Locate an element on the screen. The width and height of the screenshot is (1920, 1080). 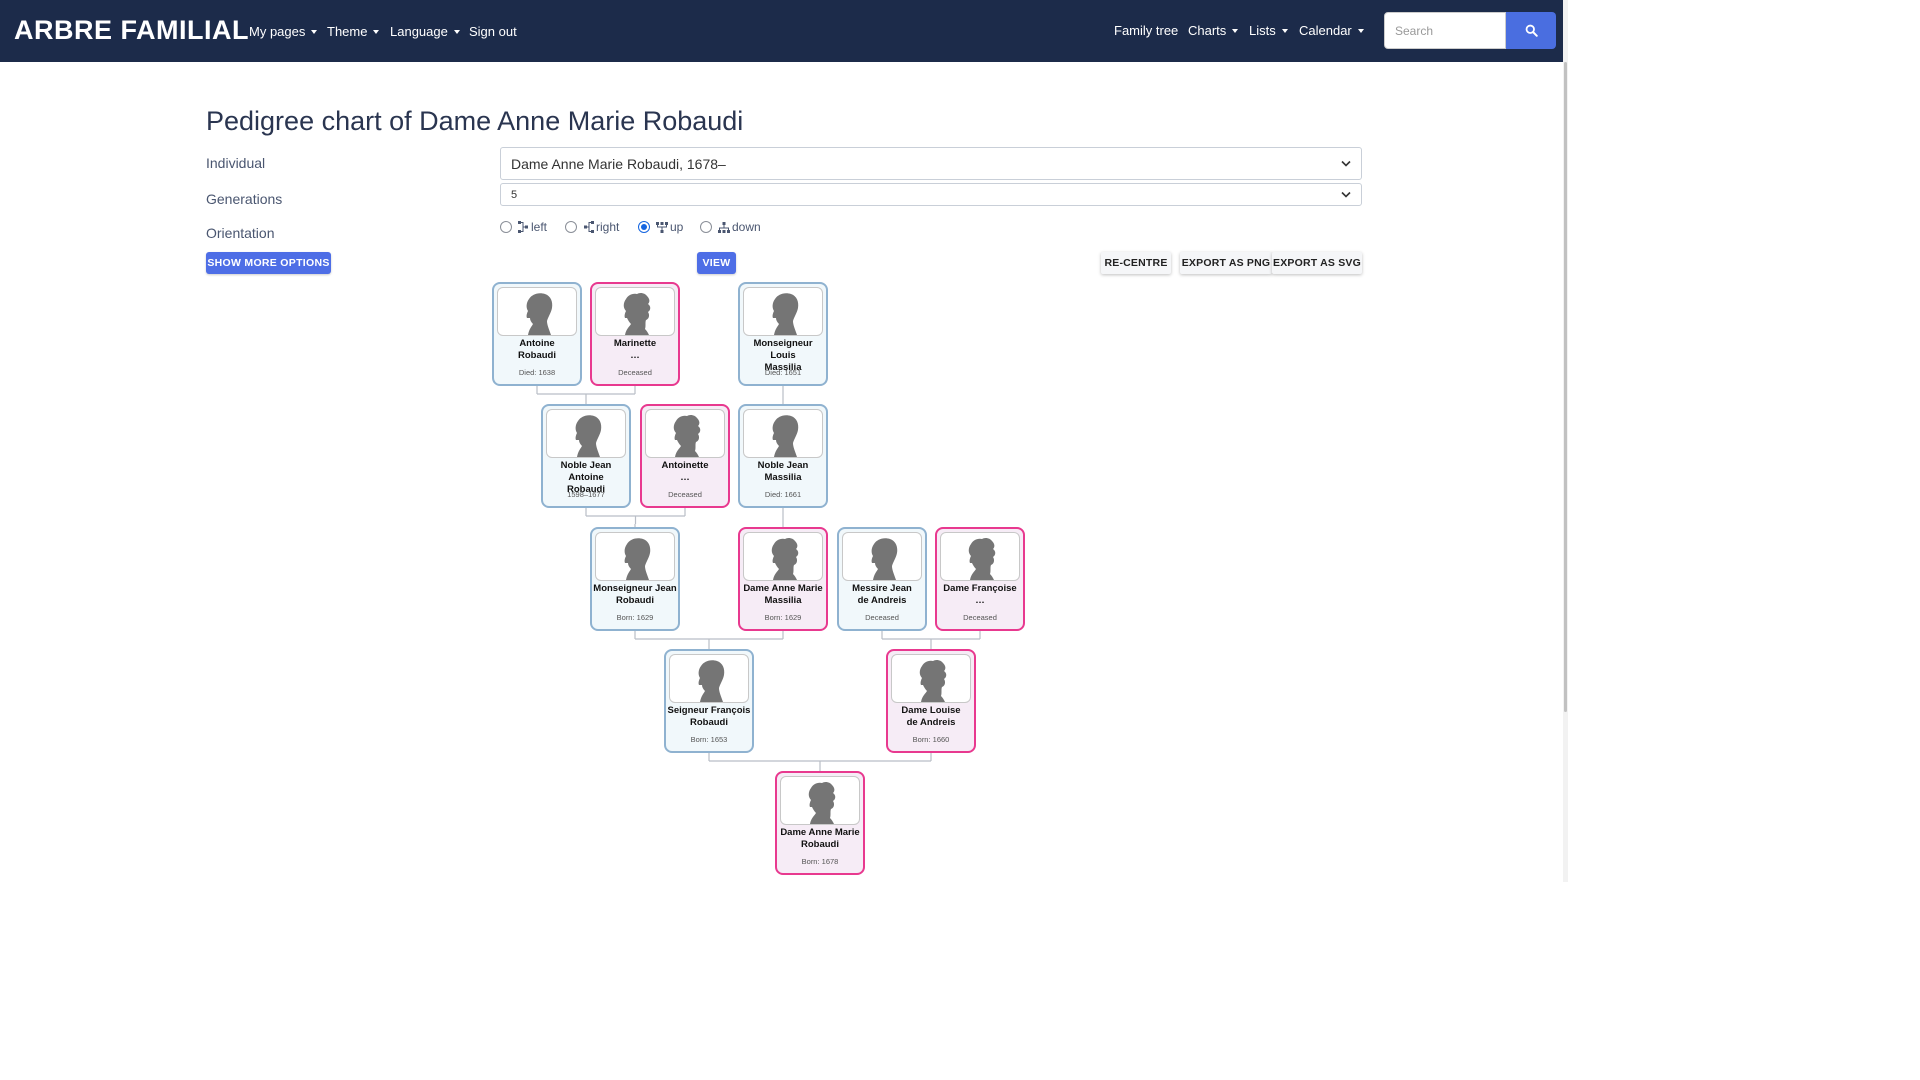
person-name-line: Monseigneur Louis is located at coordinates (783, 349).